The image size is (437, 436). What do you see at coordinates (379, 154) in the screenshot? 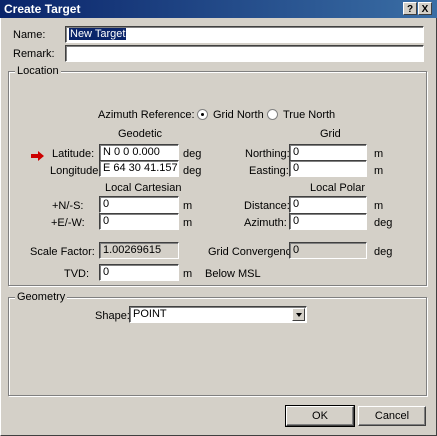
I see `northing-unit: m` at bounding box center [379, 154].